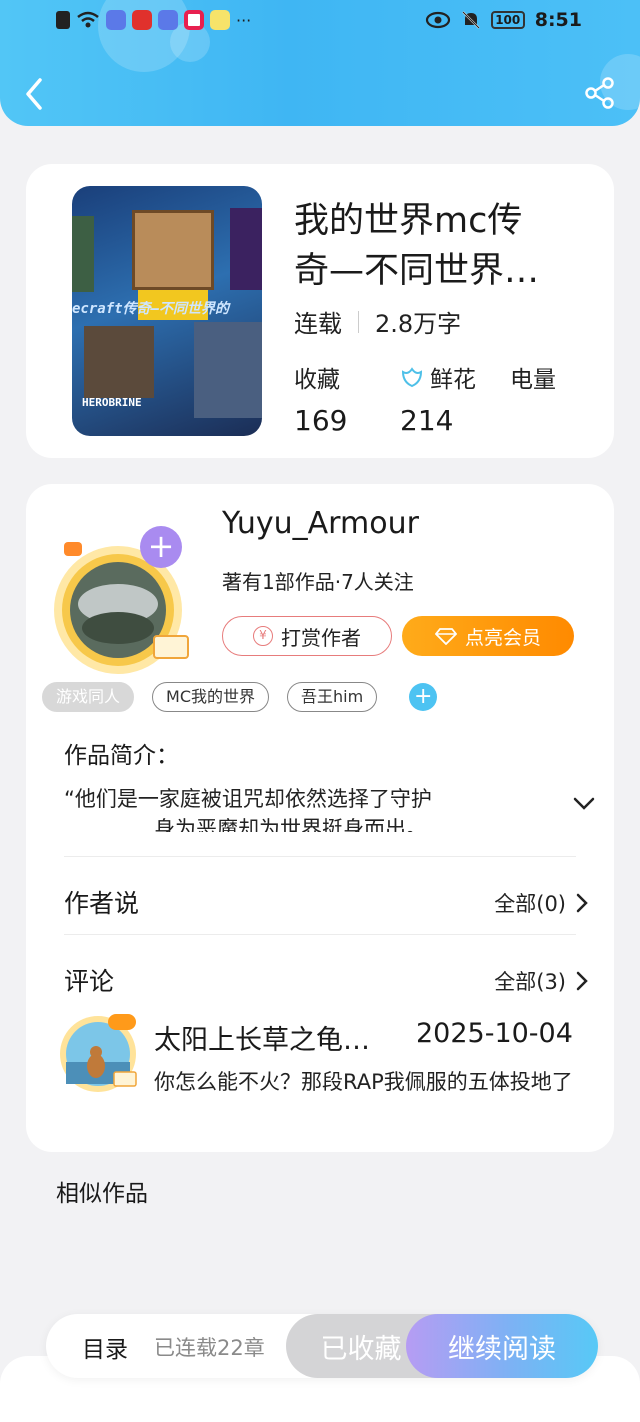 This screenshot has width=640, height=1422. I want to click on comments-all-label: 全部(3), so click(530, 982).